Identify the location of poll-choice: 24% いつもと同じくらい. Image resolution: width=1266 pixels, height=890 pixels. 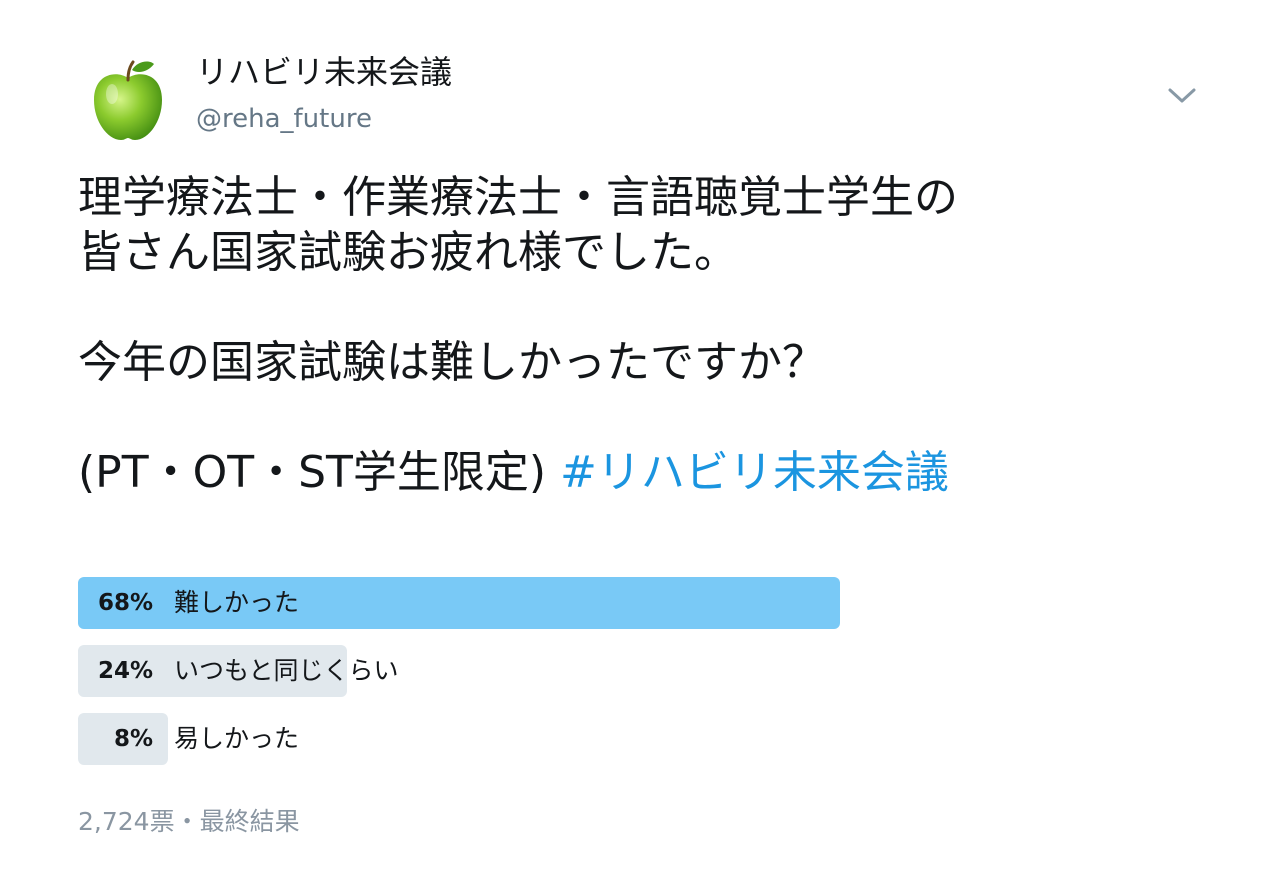
(628, 671).